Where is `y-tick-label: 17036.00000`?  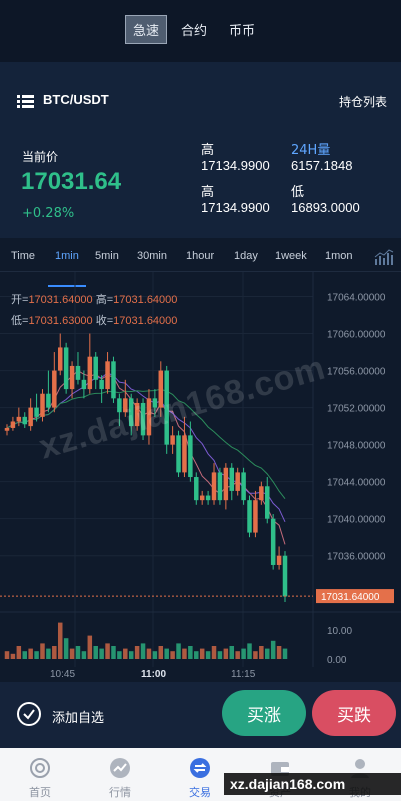 y-tick-label: 17036.00000 is located at coordinates (356, 557).